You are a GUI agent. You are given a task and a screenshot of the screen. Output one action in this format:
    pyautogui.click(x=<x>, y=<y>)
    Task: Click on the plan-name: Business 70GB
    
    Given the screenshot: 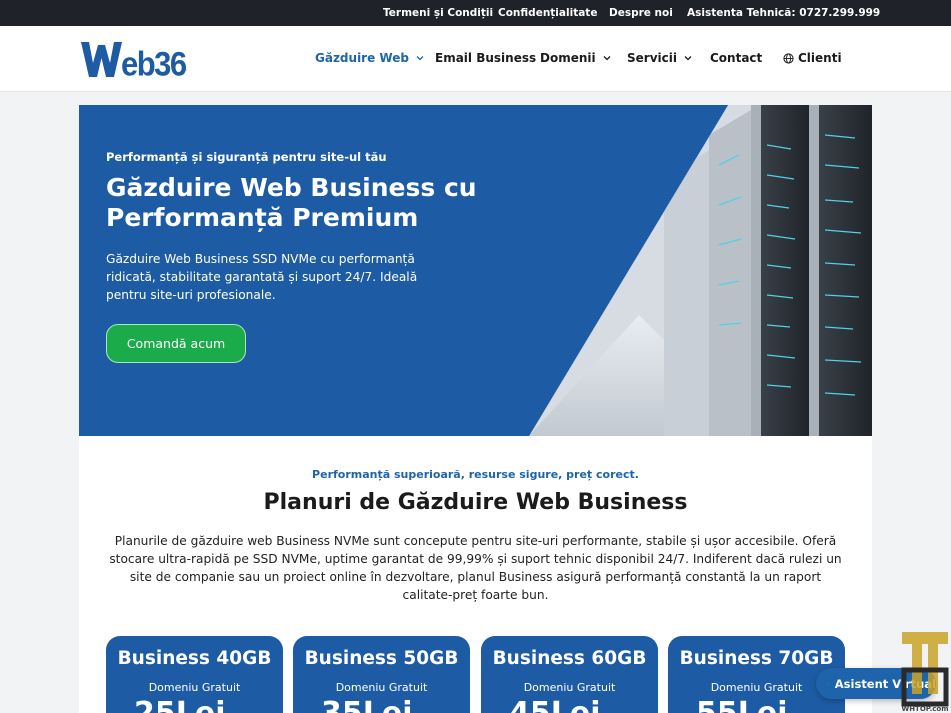 What is the action you would take?
    pyautogui.click(x=756, y=658)
    